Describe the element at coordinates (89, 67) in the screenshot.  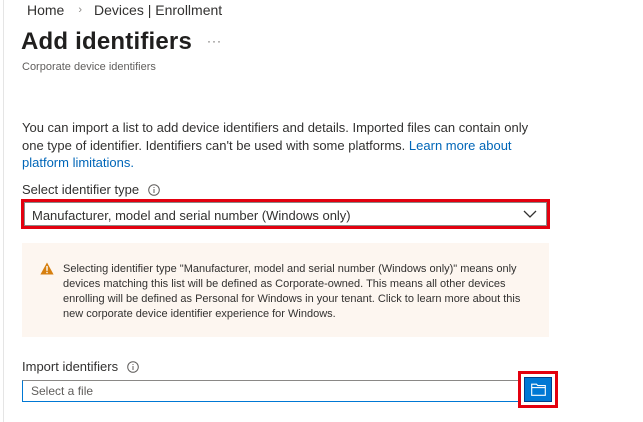
I see `page-subtitle: Corporate device identifiers` at that location.